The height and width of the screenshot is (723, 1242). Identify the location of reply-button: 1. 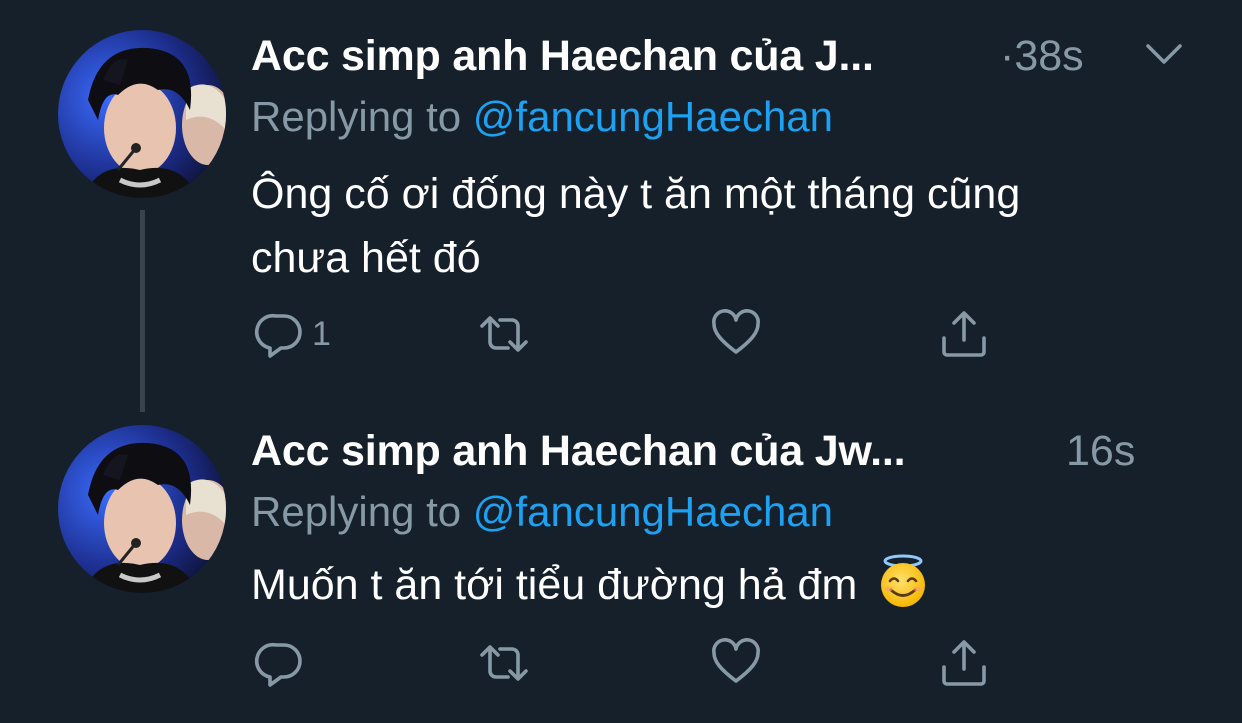
(292, 334).